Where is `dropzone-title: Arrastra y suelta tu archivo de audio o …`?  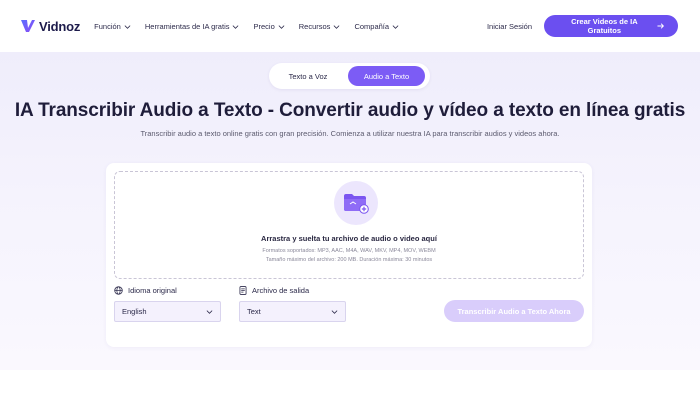 dropzone-title: Arrastra y suelta tu archivo de audio o … is located at coordinates (349, 238).